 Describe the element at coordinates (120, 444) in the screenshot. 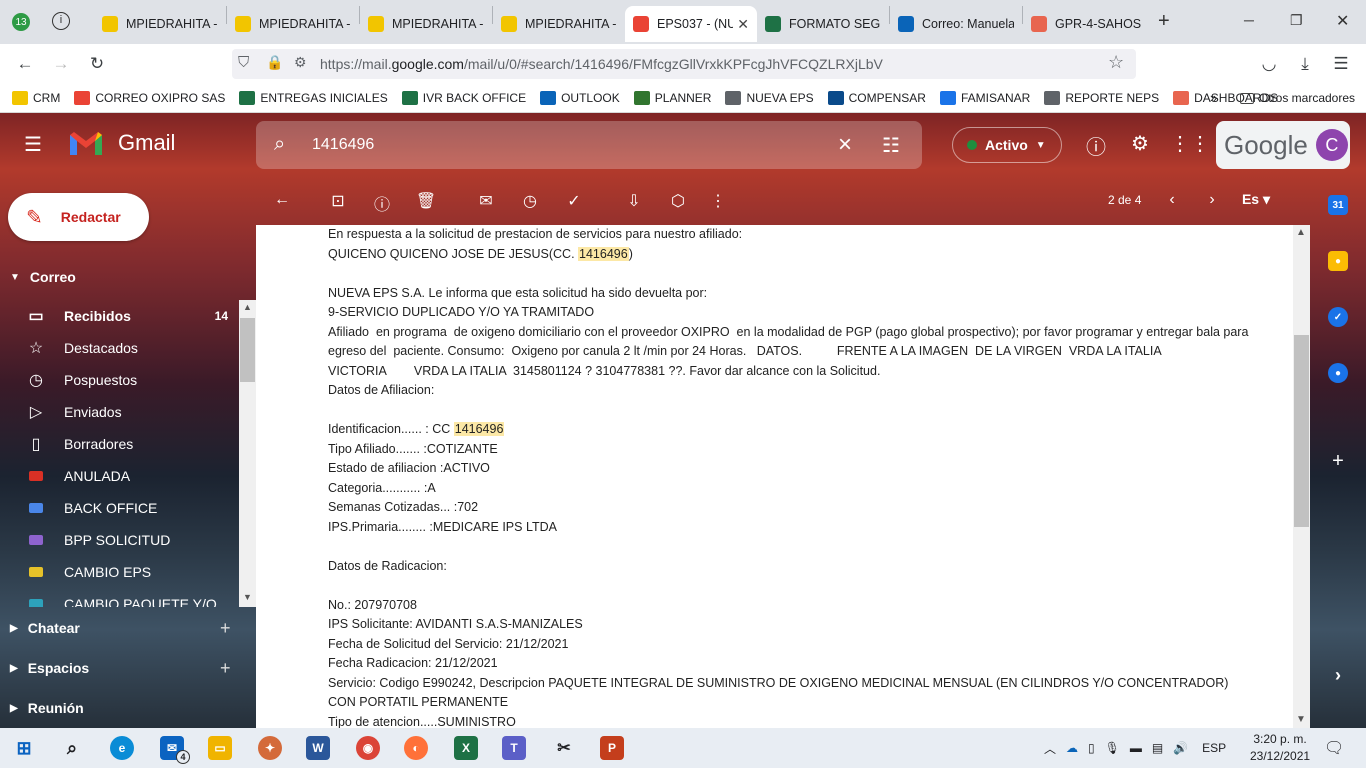

I see `nav-item: ▯ Borradores` at that location.